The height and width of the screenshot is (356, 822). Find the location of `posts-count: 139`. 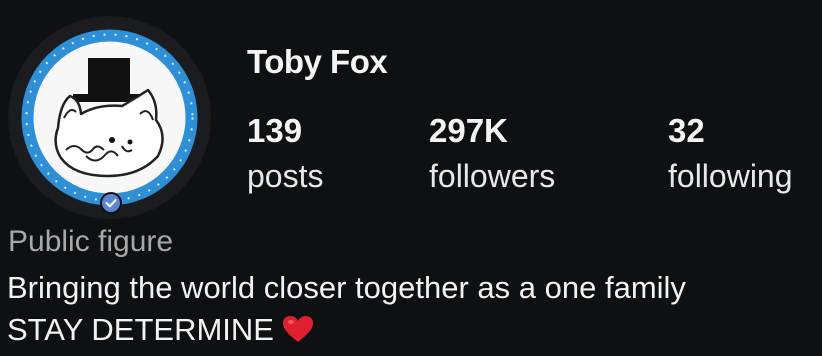

posts-count: 139 is located at coordinates (275, 130).